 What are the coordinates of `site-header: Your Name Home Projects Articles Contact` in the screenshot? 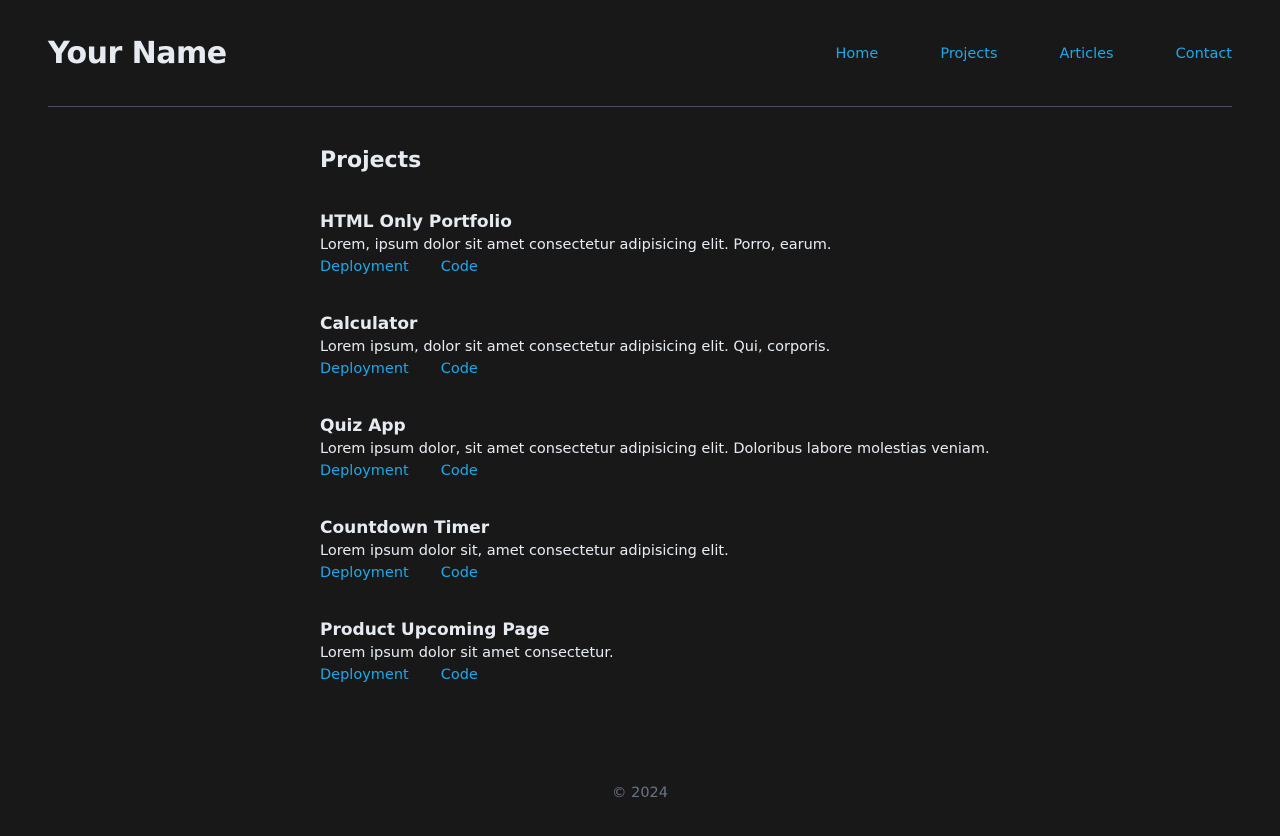 It's located at (640, 53).